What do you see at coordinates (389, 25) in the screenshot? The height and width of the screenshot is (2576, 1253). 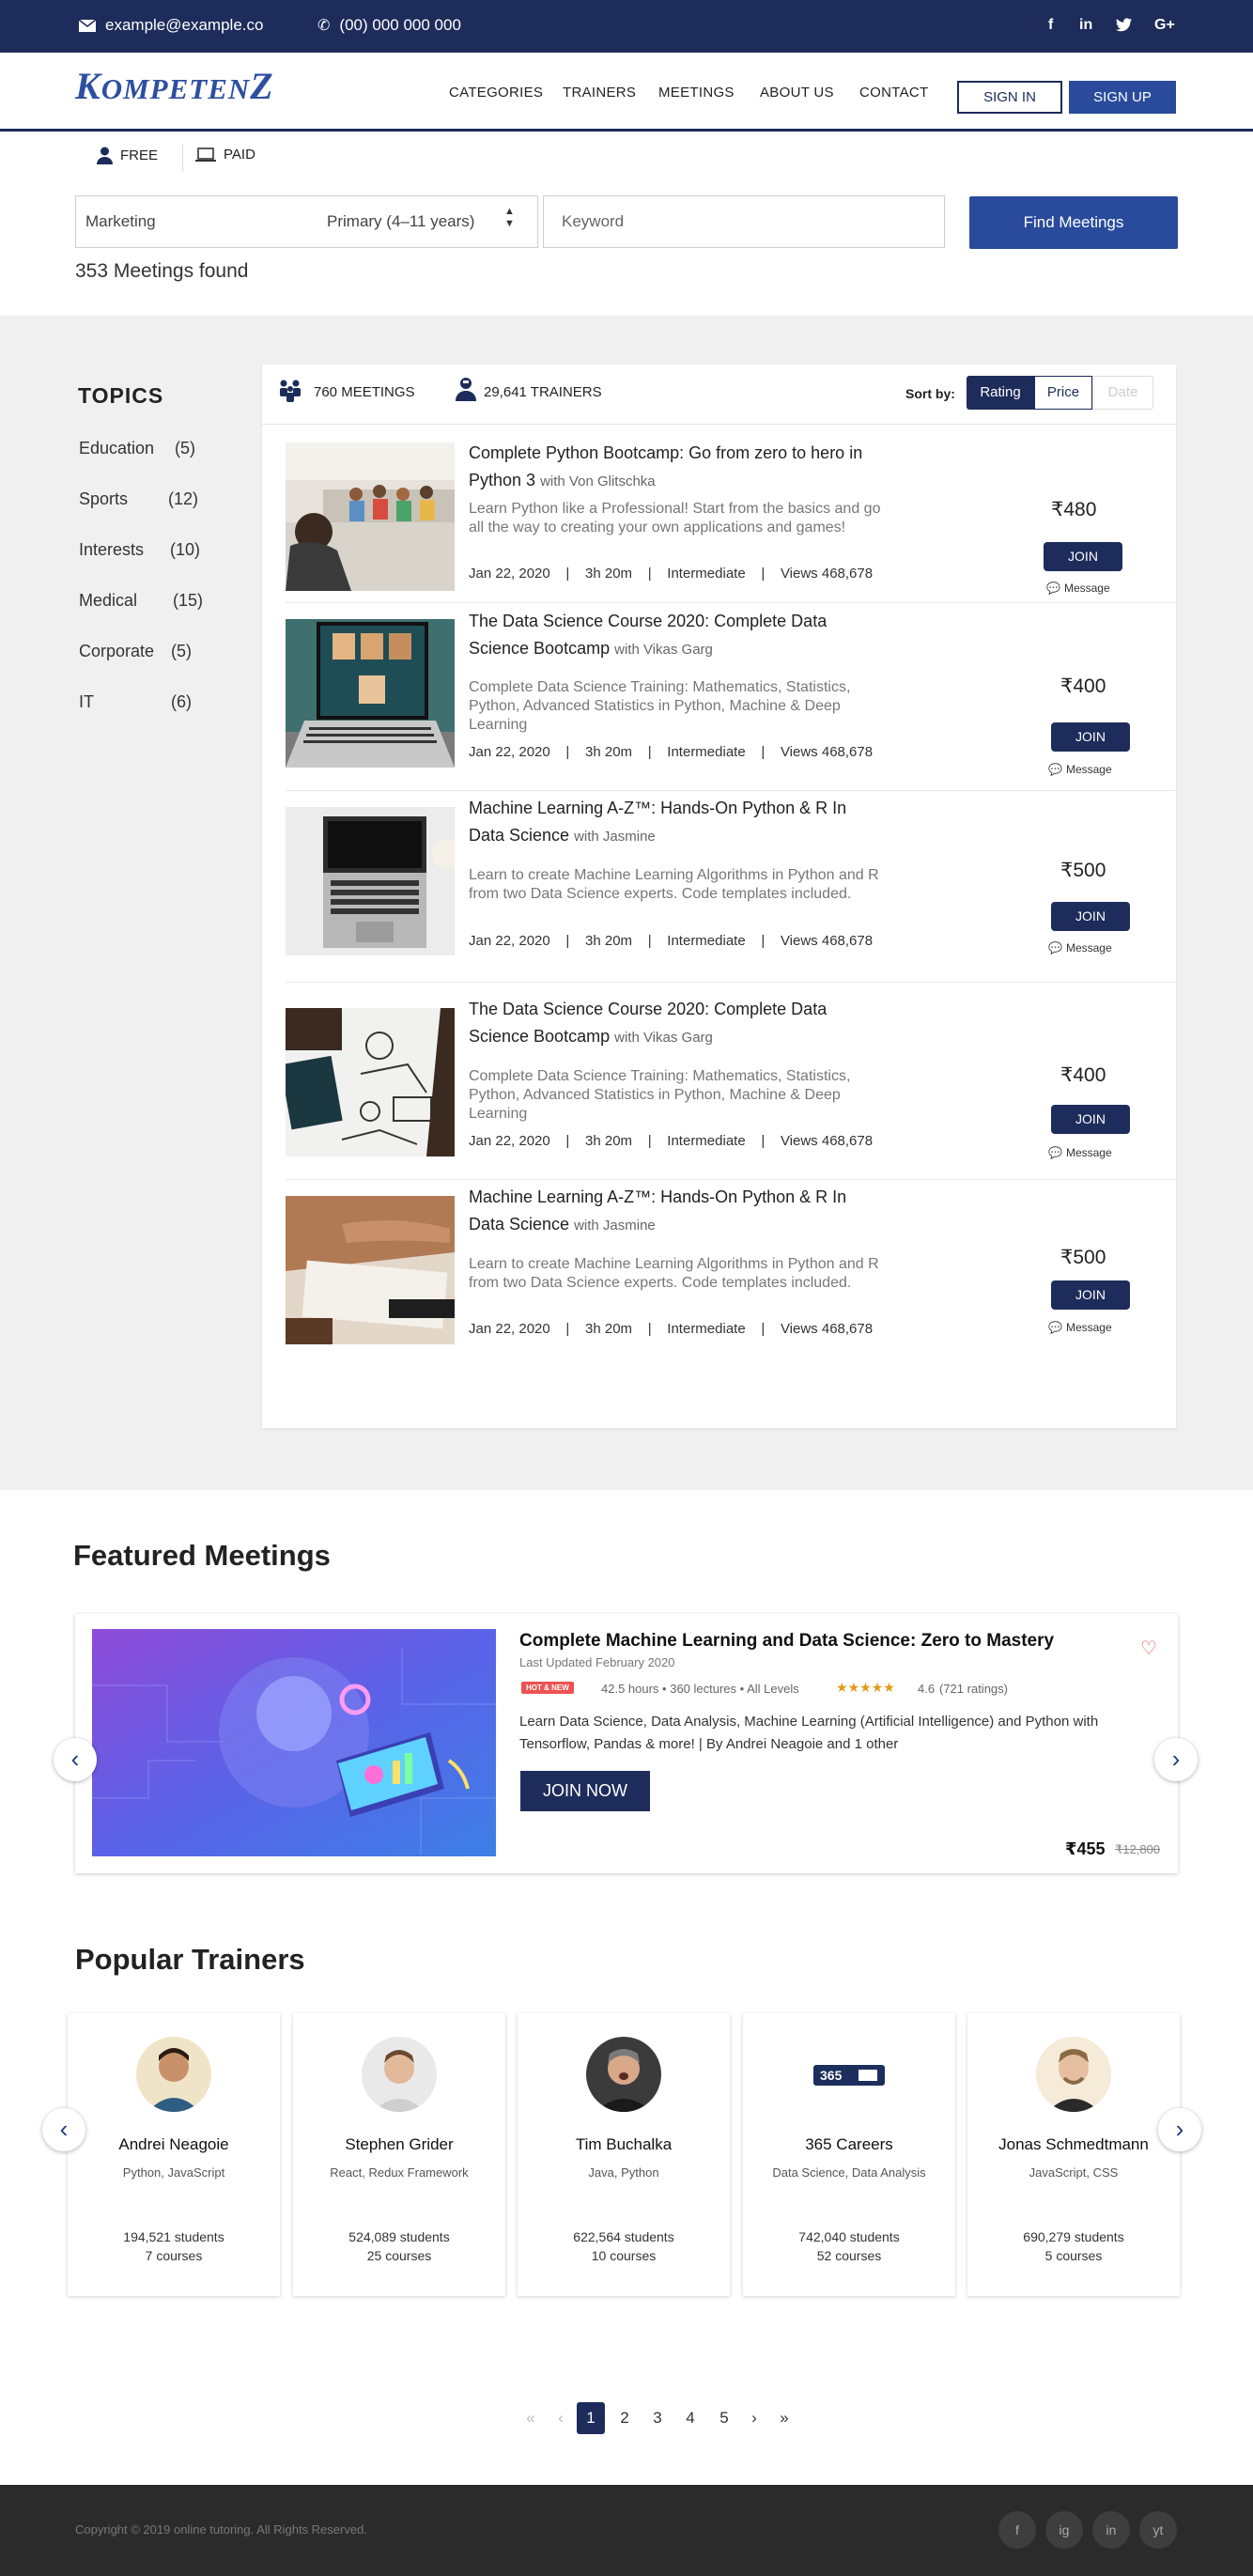 I see `contact-phone: ✆ (00) 000 000 000` at bounding box center [389, 25].